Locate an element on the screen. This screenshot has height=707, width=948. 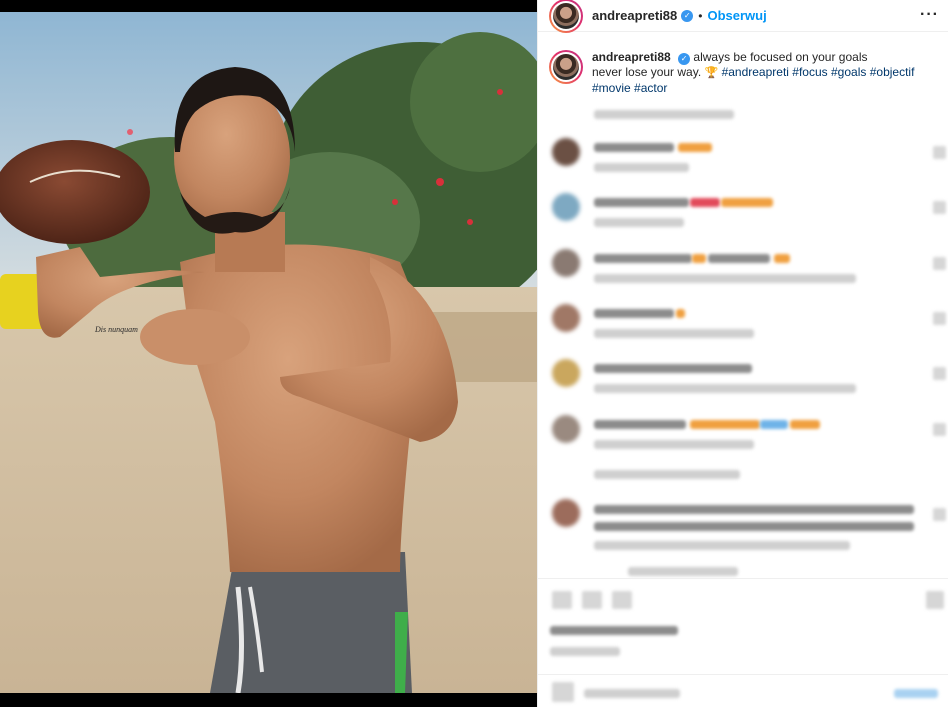
svg-text: Dis nunquam is located at coordinates (116, 329).